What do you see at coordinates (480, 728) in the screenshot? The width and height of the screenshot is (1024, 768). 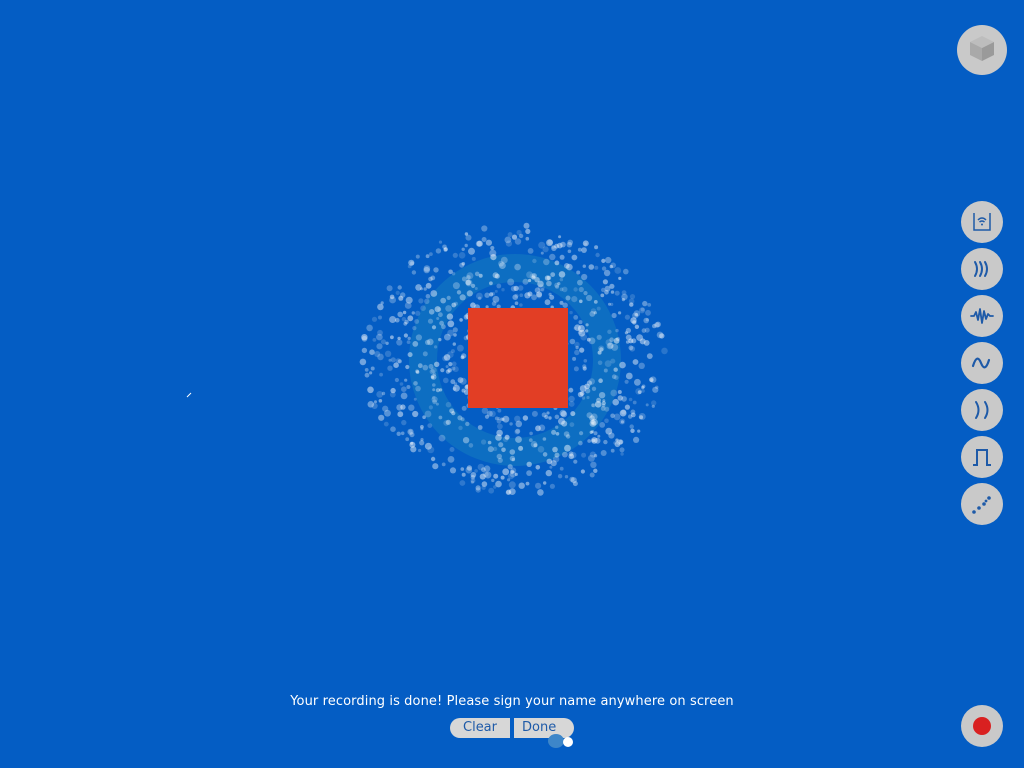 I see `clear-button: Clear` at bounding box center [480, 728].